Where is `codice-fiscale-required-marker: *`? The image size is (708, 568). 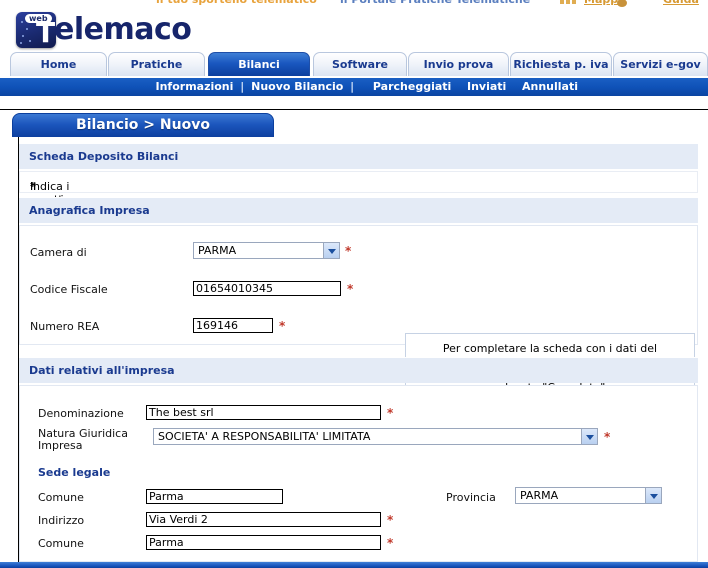 codice-fiscale-required-marker: * is located at coordinates (350, 289).